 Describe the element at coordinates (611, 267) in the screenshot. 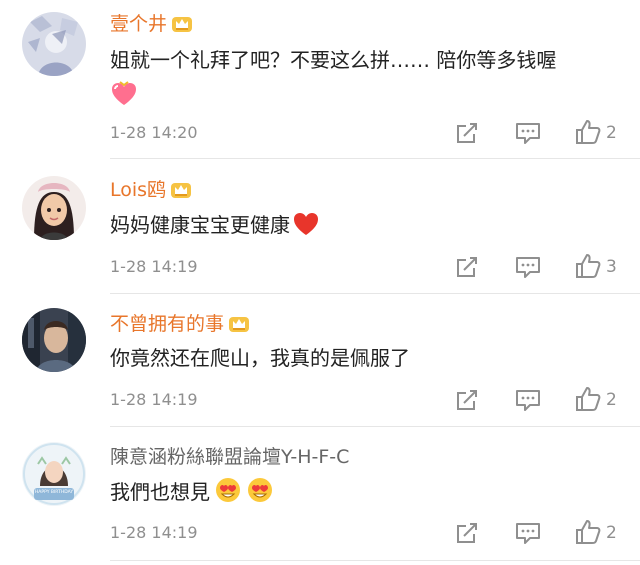

I see `like-count: 3` at that location.